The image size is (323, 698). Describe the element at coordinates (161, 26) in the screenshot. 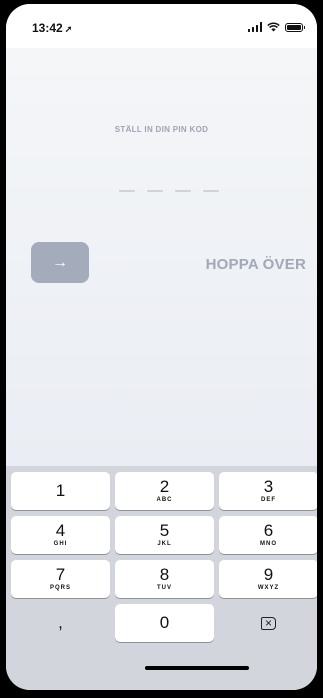

I see `status-bar: 13:42 ➚` at that location.